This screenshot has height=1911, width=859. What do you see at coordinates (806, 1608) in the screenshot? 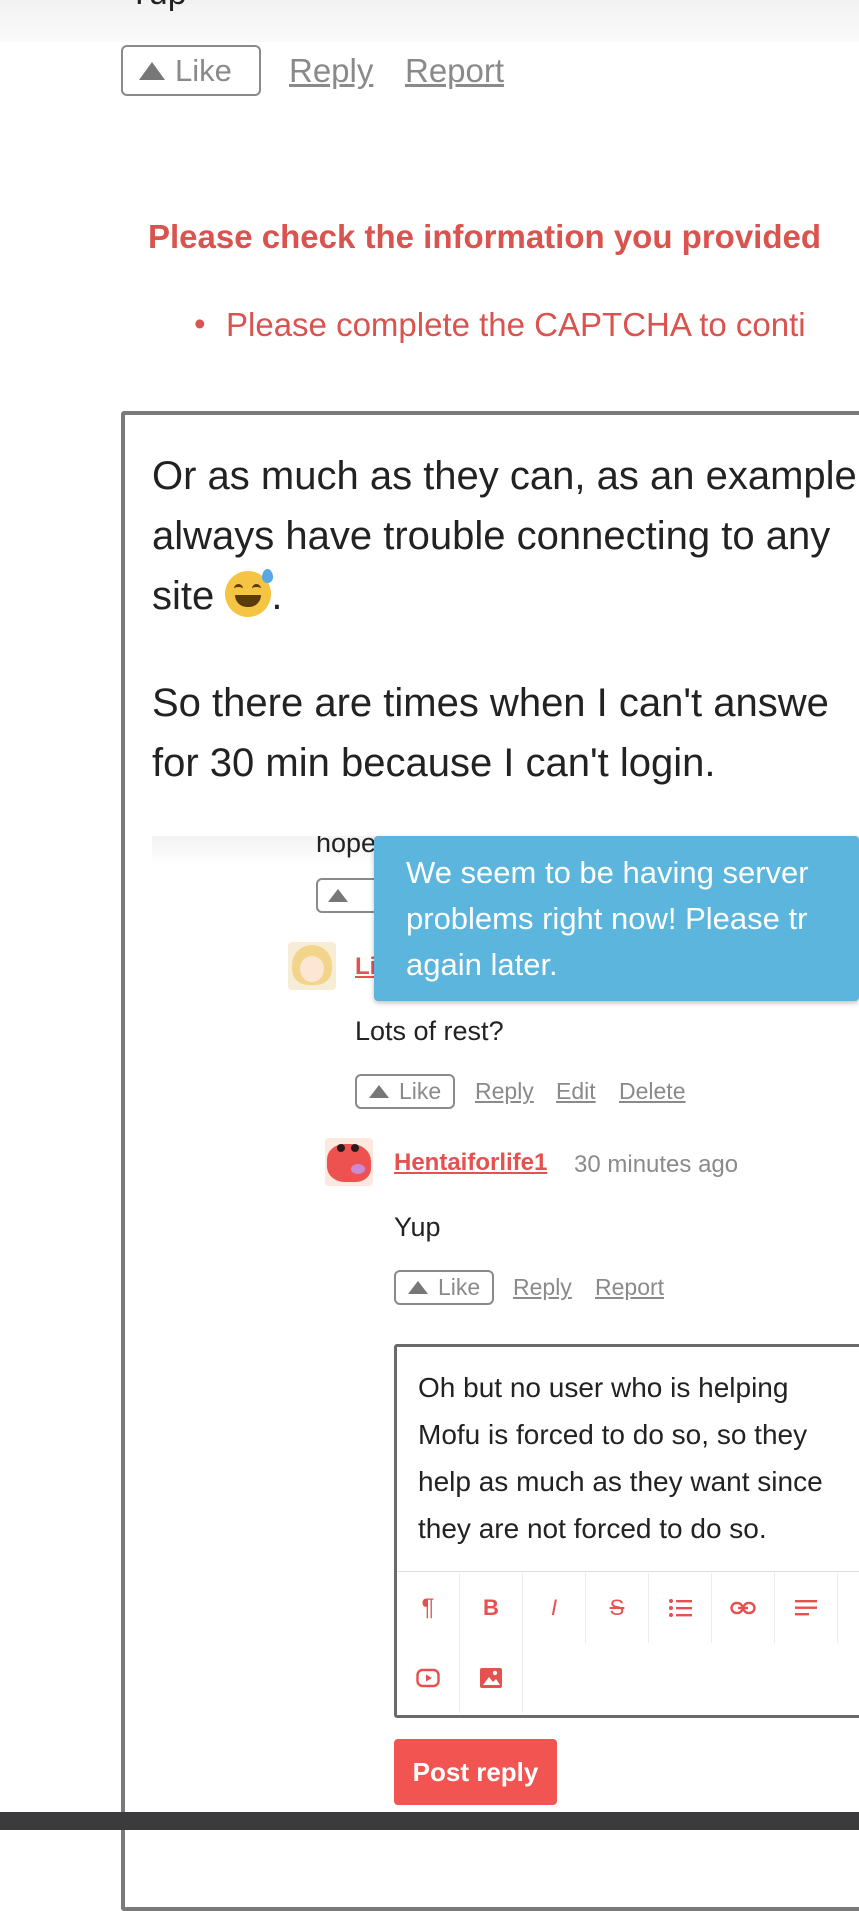
I see `align-icon` at bounding box center [806, 1608].